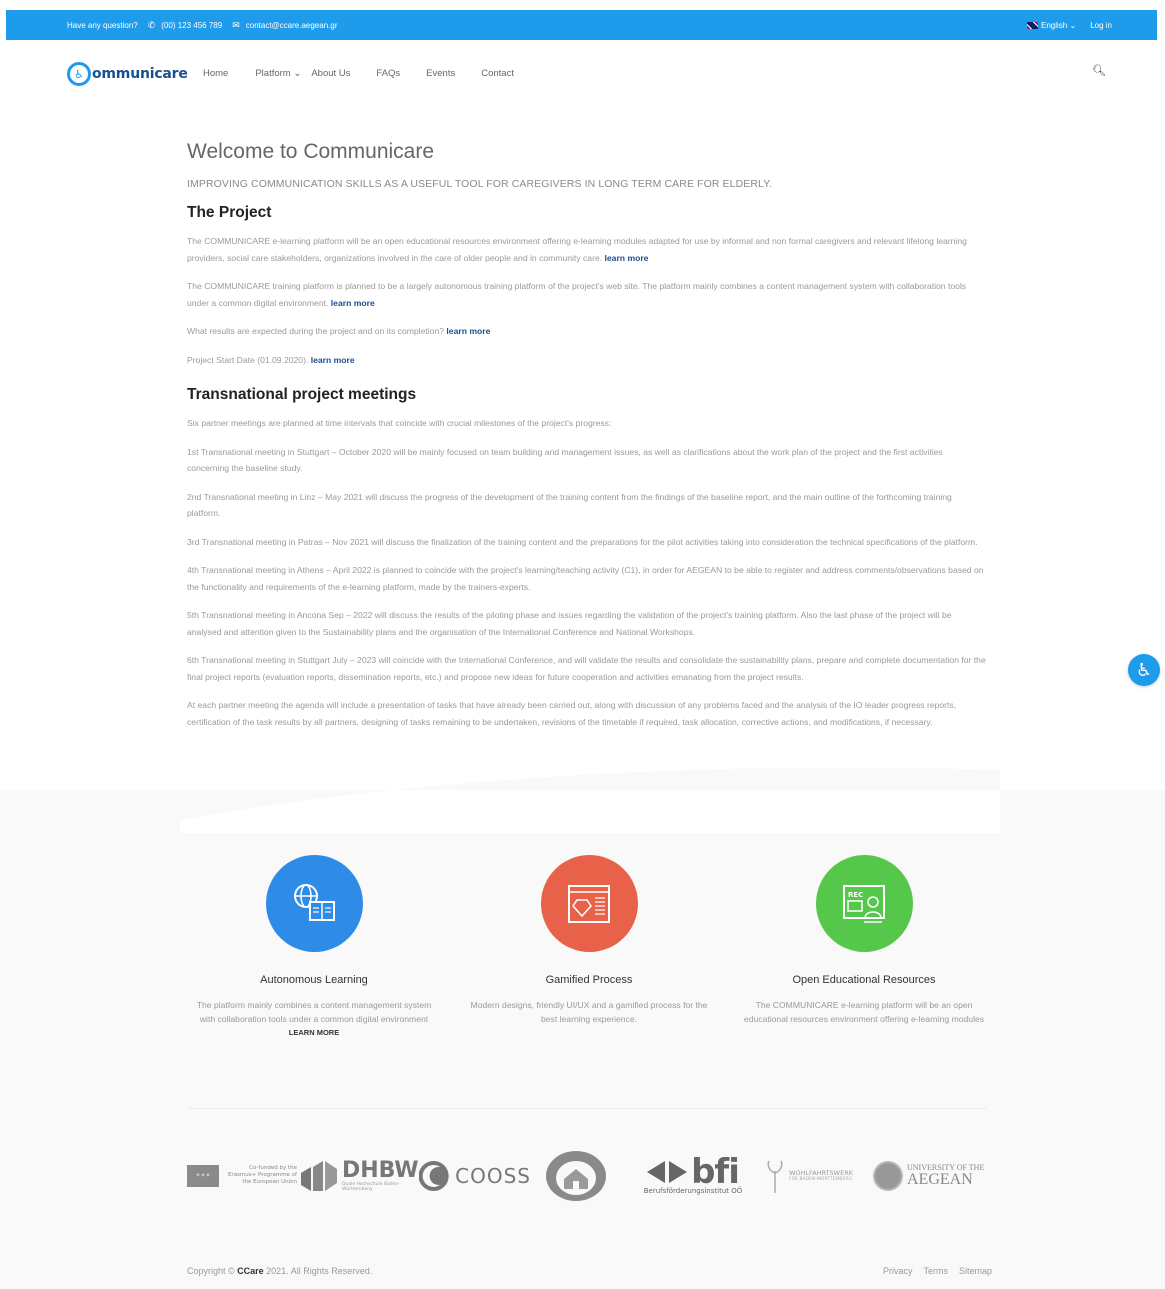 The width and height of the screenshot is (1165, 1289). Describe the element at coordinates (589, 980) in the screenshot. I see `feature-title: Gamified Process` at that location.